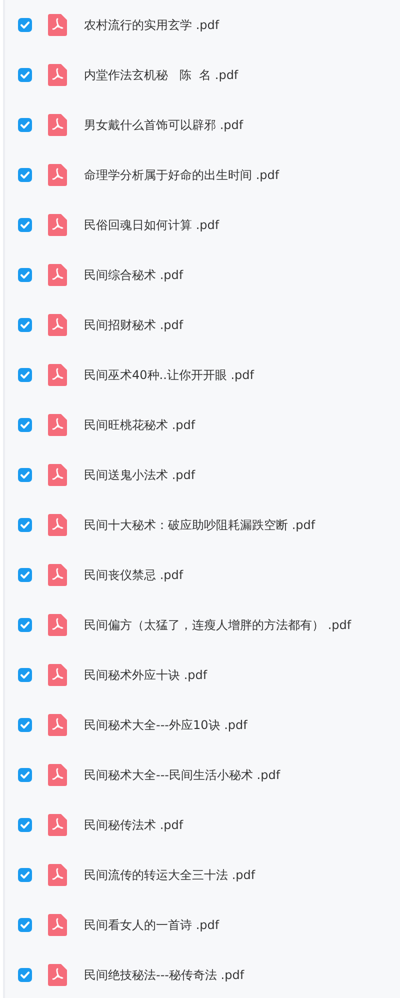  What do you see at coordinates (134, 825) in the screenshot?
I see `file-name: 民间秘传法术 .pdf` at bounding box center [134, 825].